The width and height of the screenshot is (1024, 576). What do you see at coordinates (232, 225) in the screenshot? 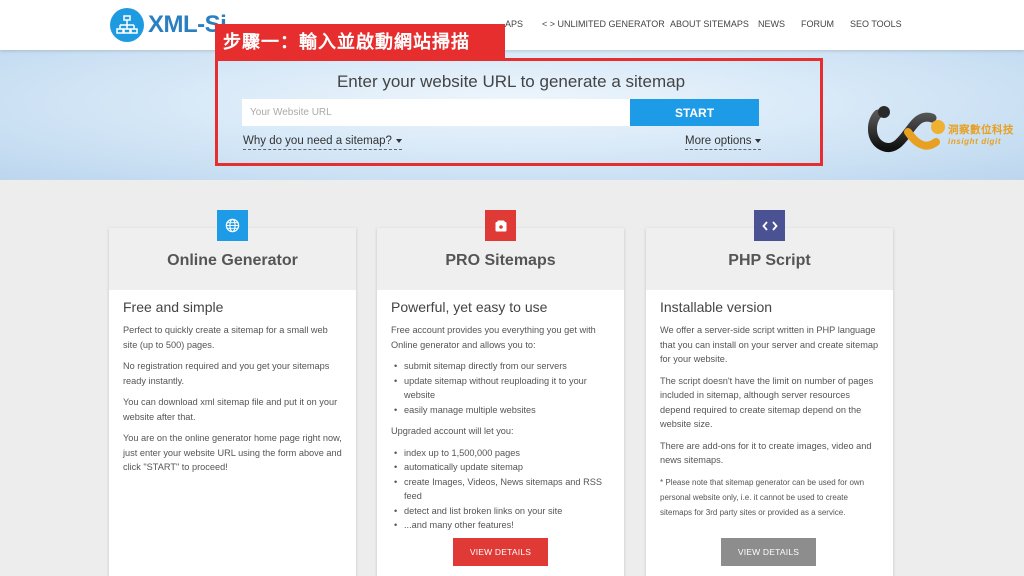
I see `globe-icon` at bounding box center [232, 225].